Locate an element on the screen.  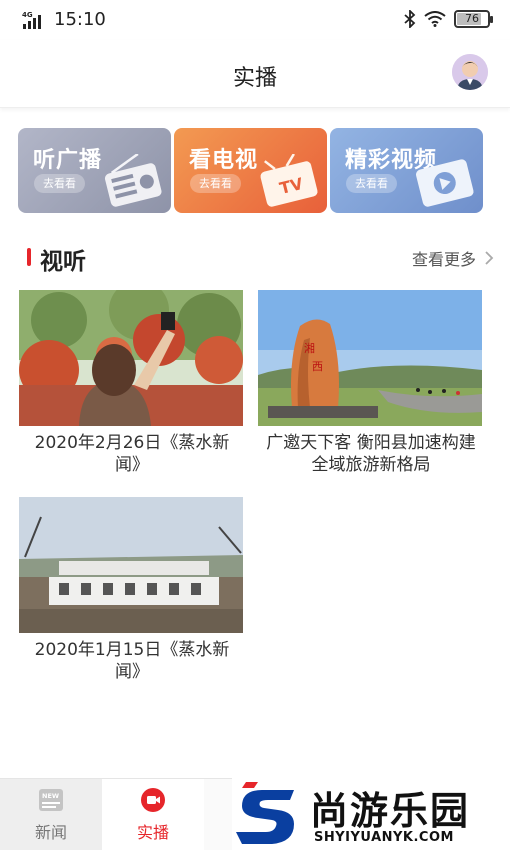
view-more-label: 查看更多 is located at coordinates (443, 259).